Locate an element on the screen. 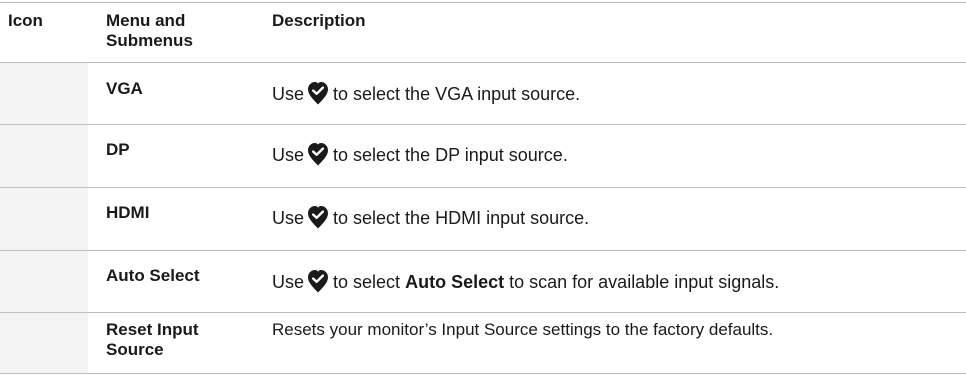 The image size is (966, 377). desc-mid: to select is located at coordinates (367, 282).